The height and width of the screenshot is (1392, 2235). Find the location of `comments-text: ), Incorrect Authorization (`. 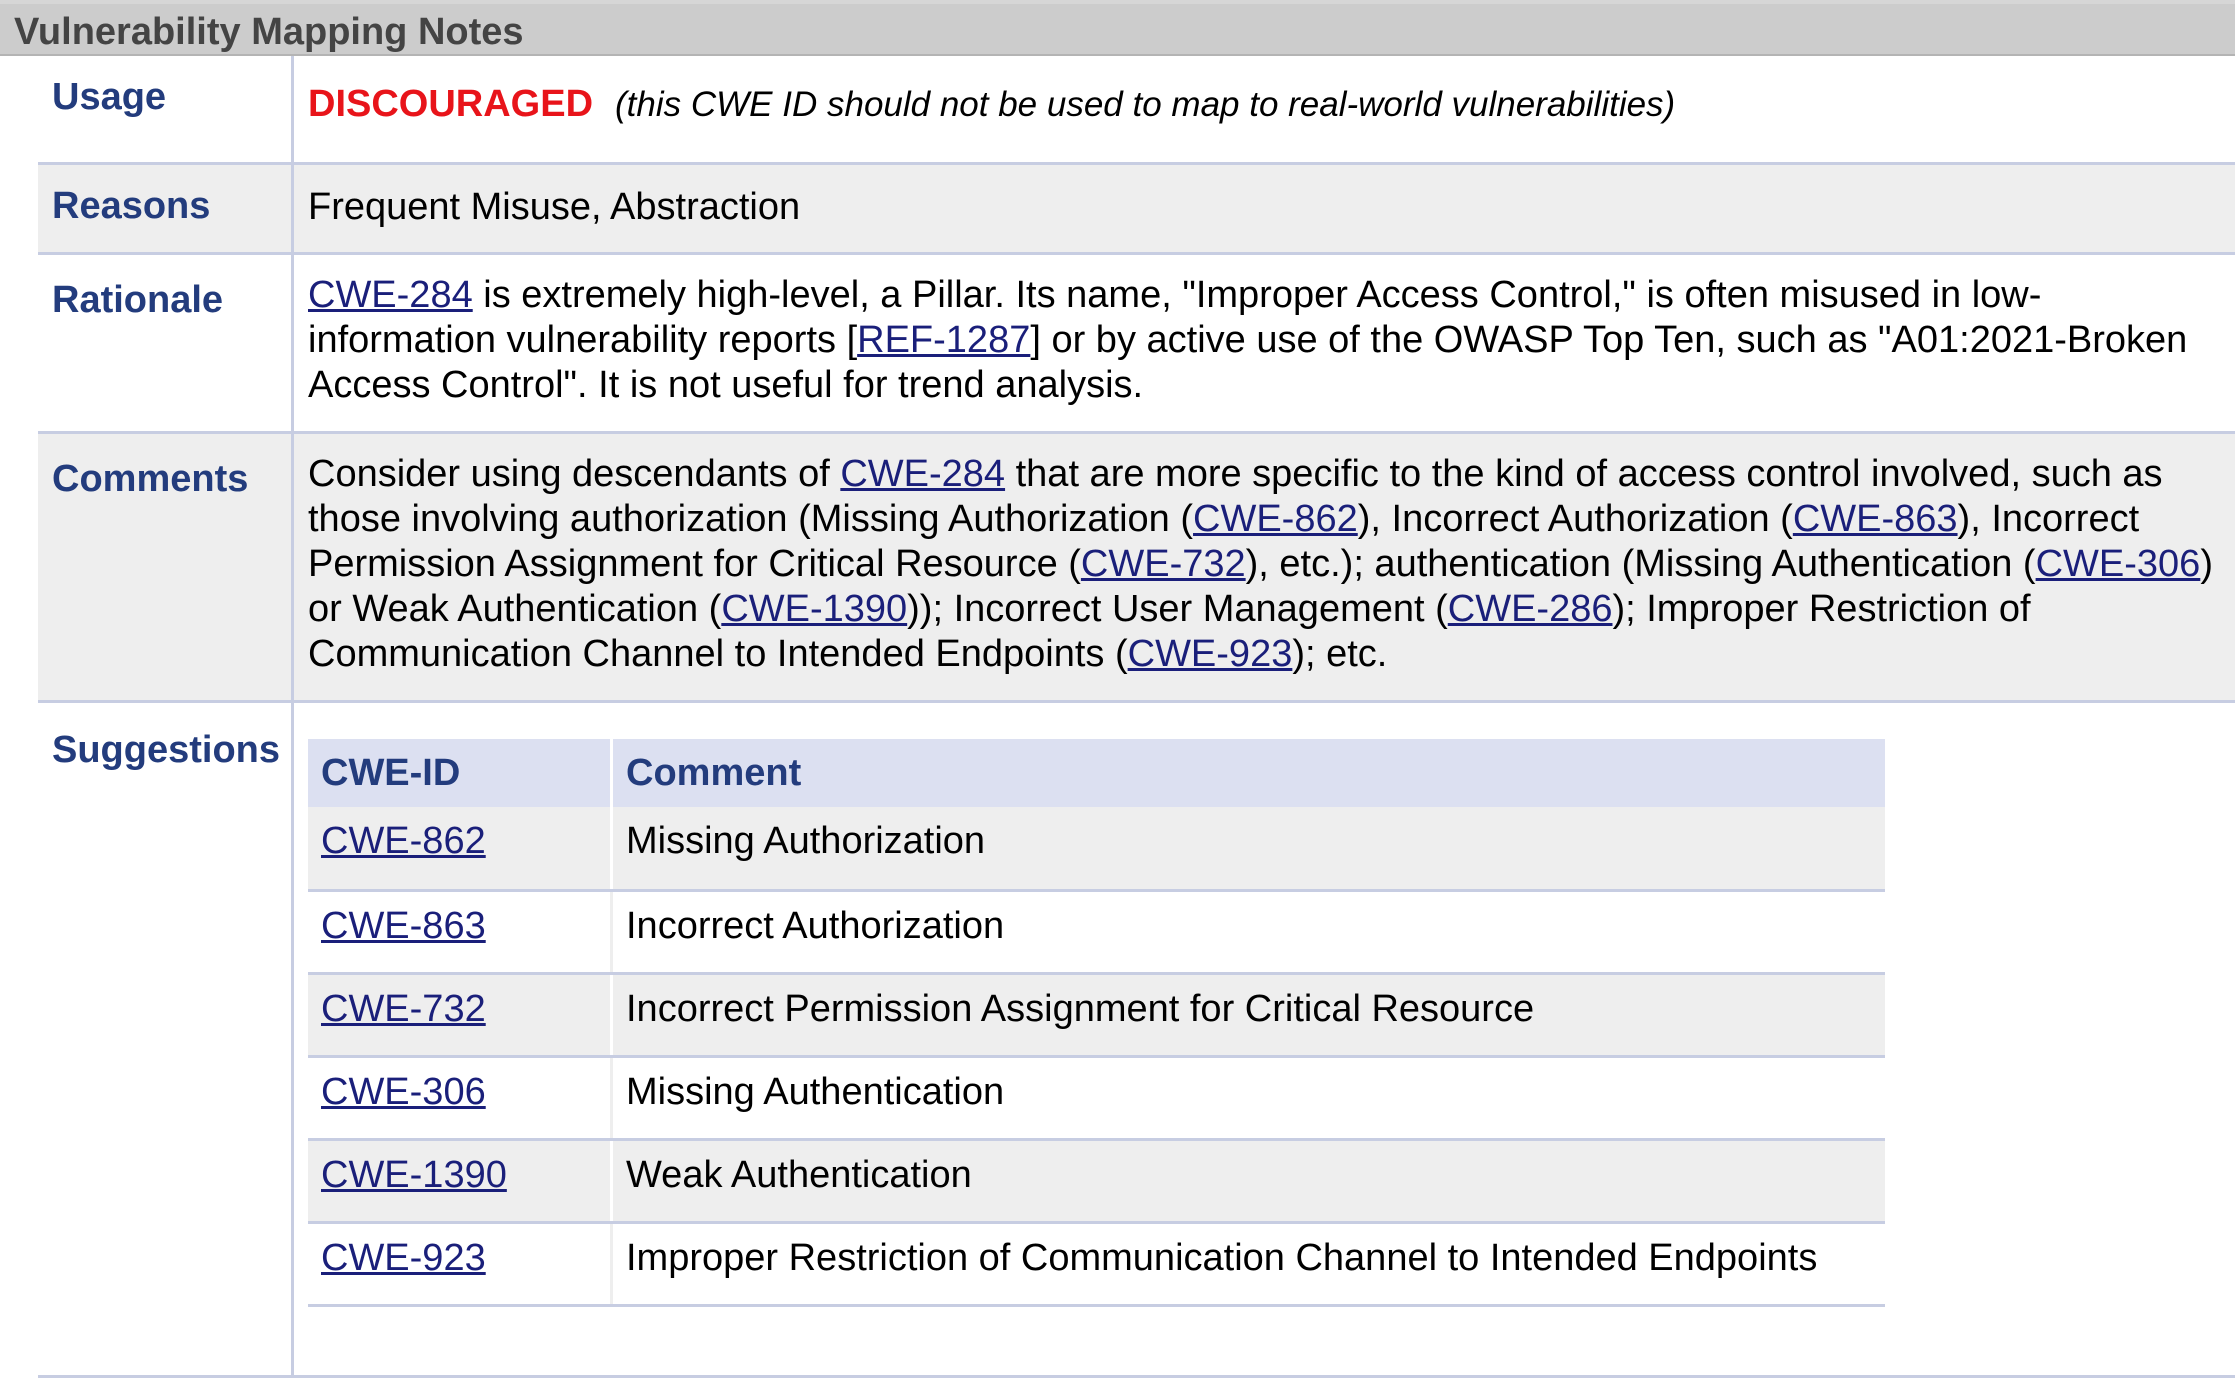

comments-text: ), Incorrect Authorization ( is located at coordinates (1575, 519).